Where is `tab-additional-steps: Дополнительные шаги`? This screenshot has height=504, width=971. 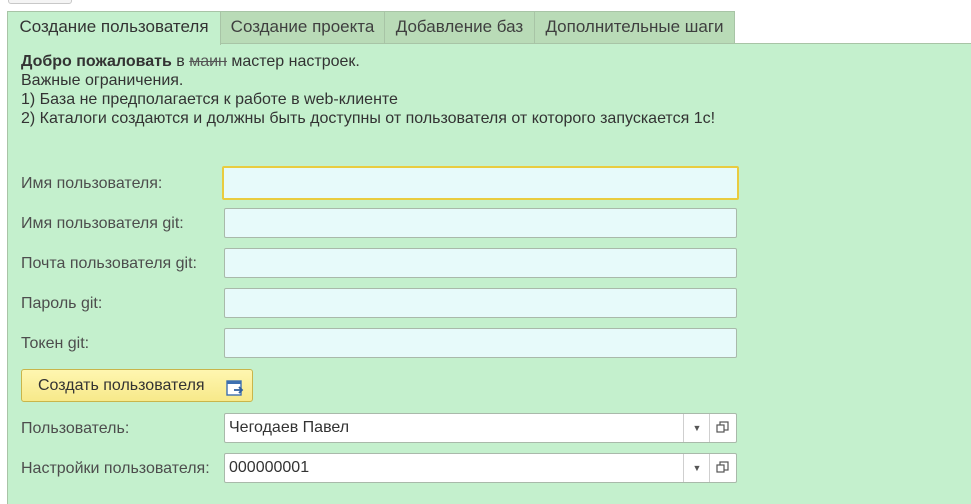
tab-additional-steps: Дополнительные шаги is located at coordinates (634, 27).